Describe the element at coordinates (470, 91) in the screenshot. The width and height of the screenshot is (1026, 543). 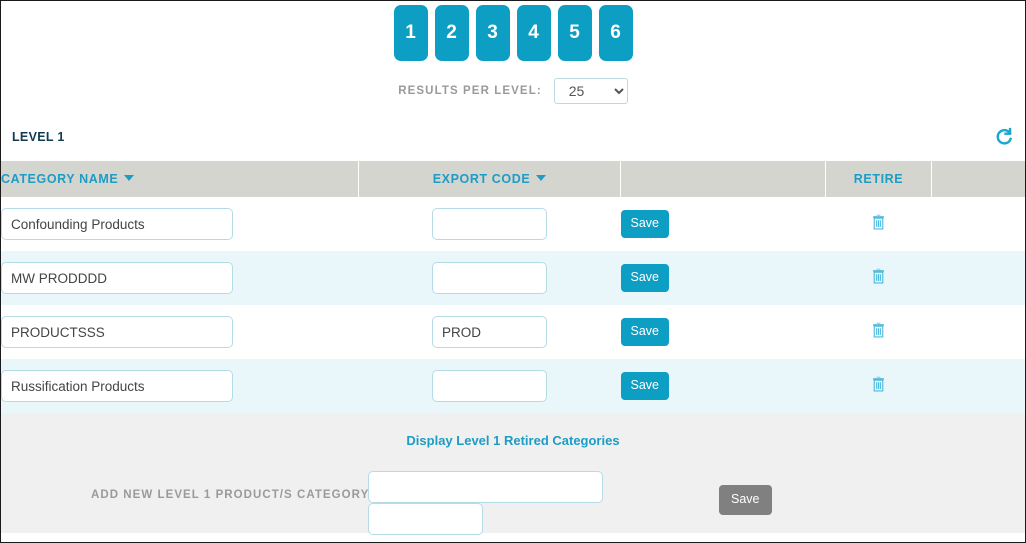
I see `results-per-level-label: RESULTS PER LEVEL:` at that location.